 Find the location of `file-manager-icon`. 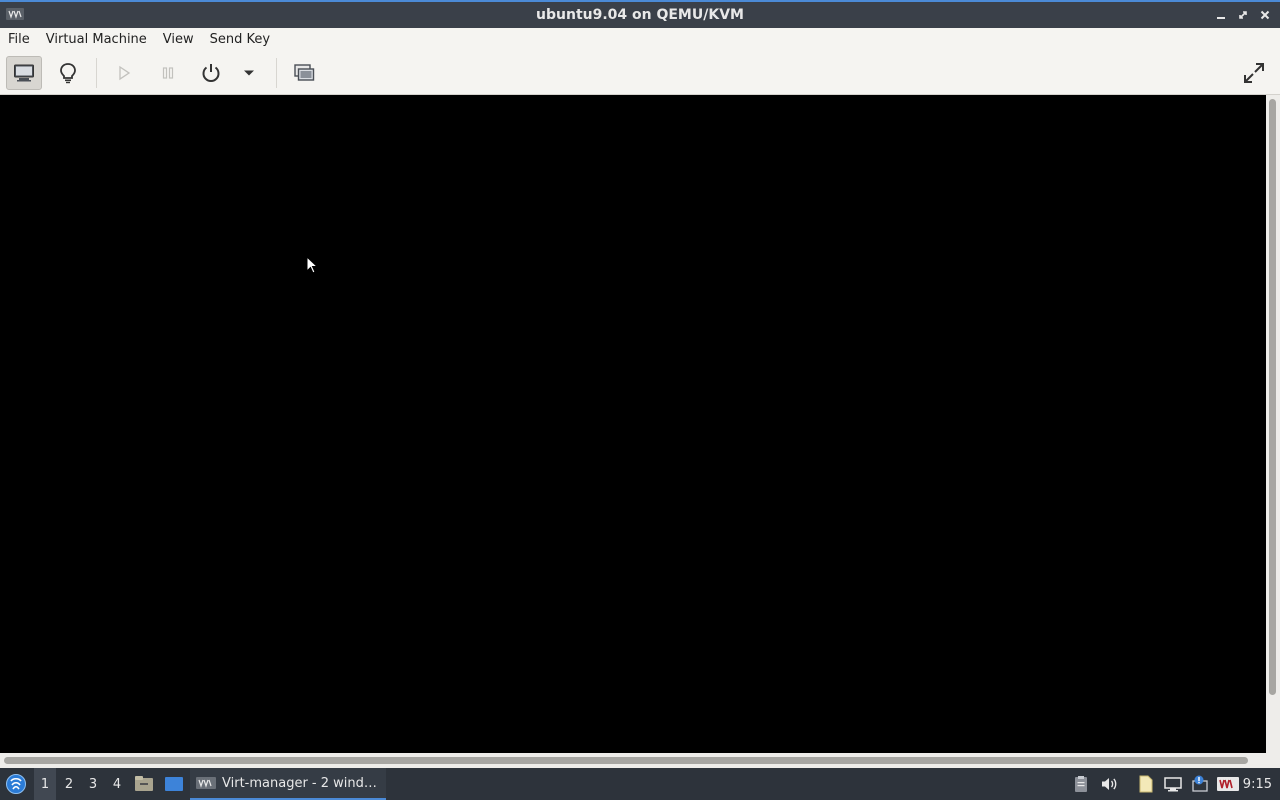

file-manager-icon is located at coordinates (144, 784).